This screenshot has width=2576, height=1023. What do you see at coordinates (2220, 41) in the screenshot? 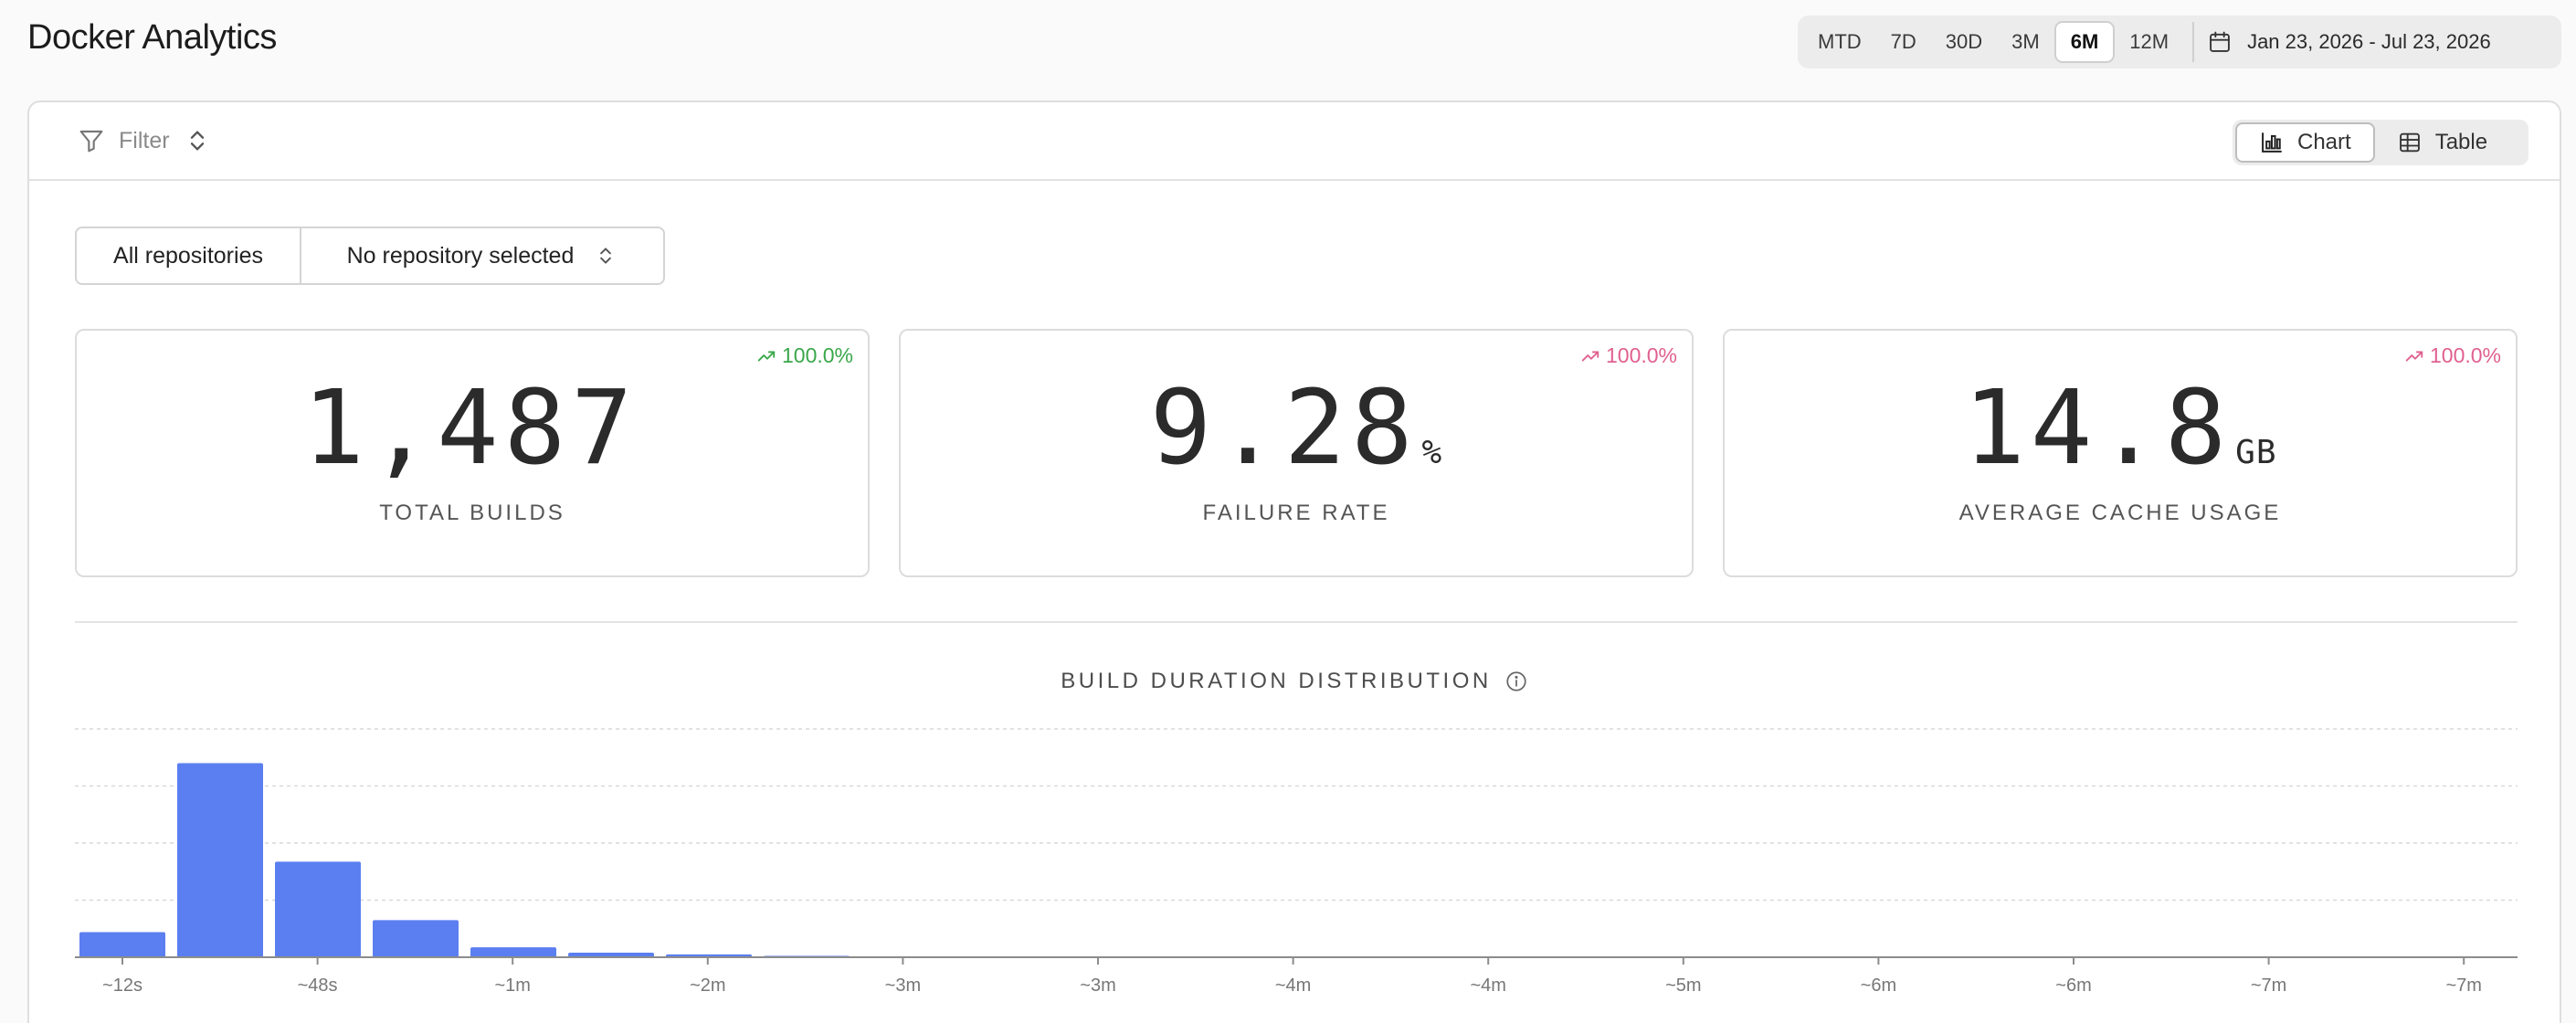
I see `calendar-icon` at bounding box center [2220, 41].